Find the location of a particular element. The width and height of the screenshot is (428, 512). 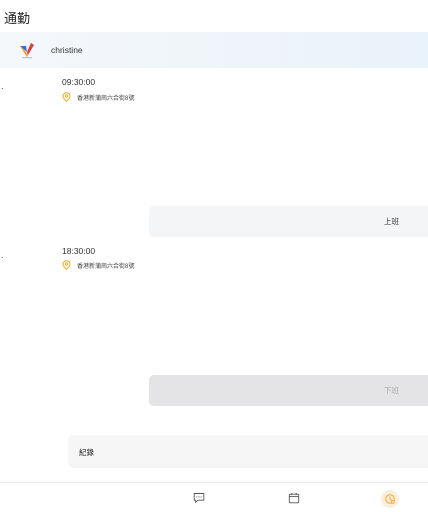

user-bar: christine is located at coordinates (214, 50).